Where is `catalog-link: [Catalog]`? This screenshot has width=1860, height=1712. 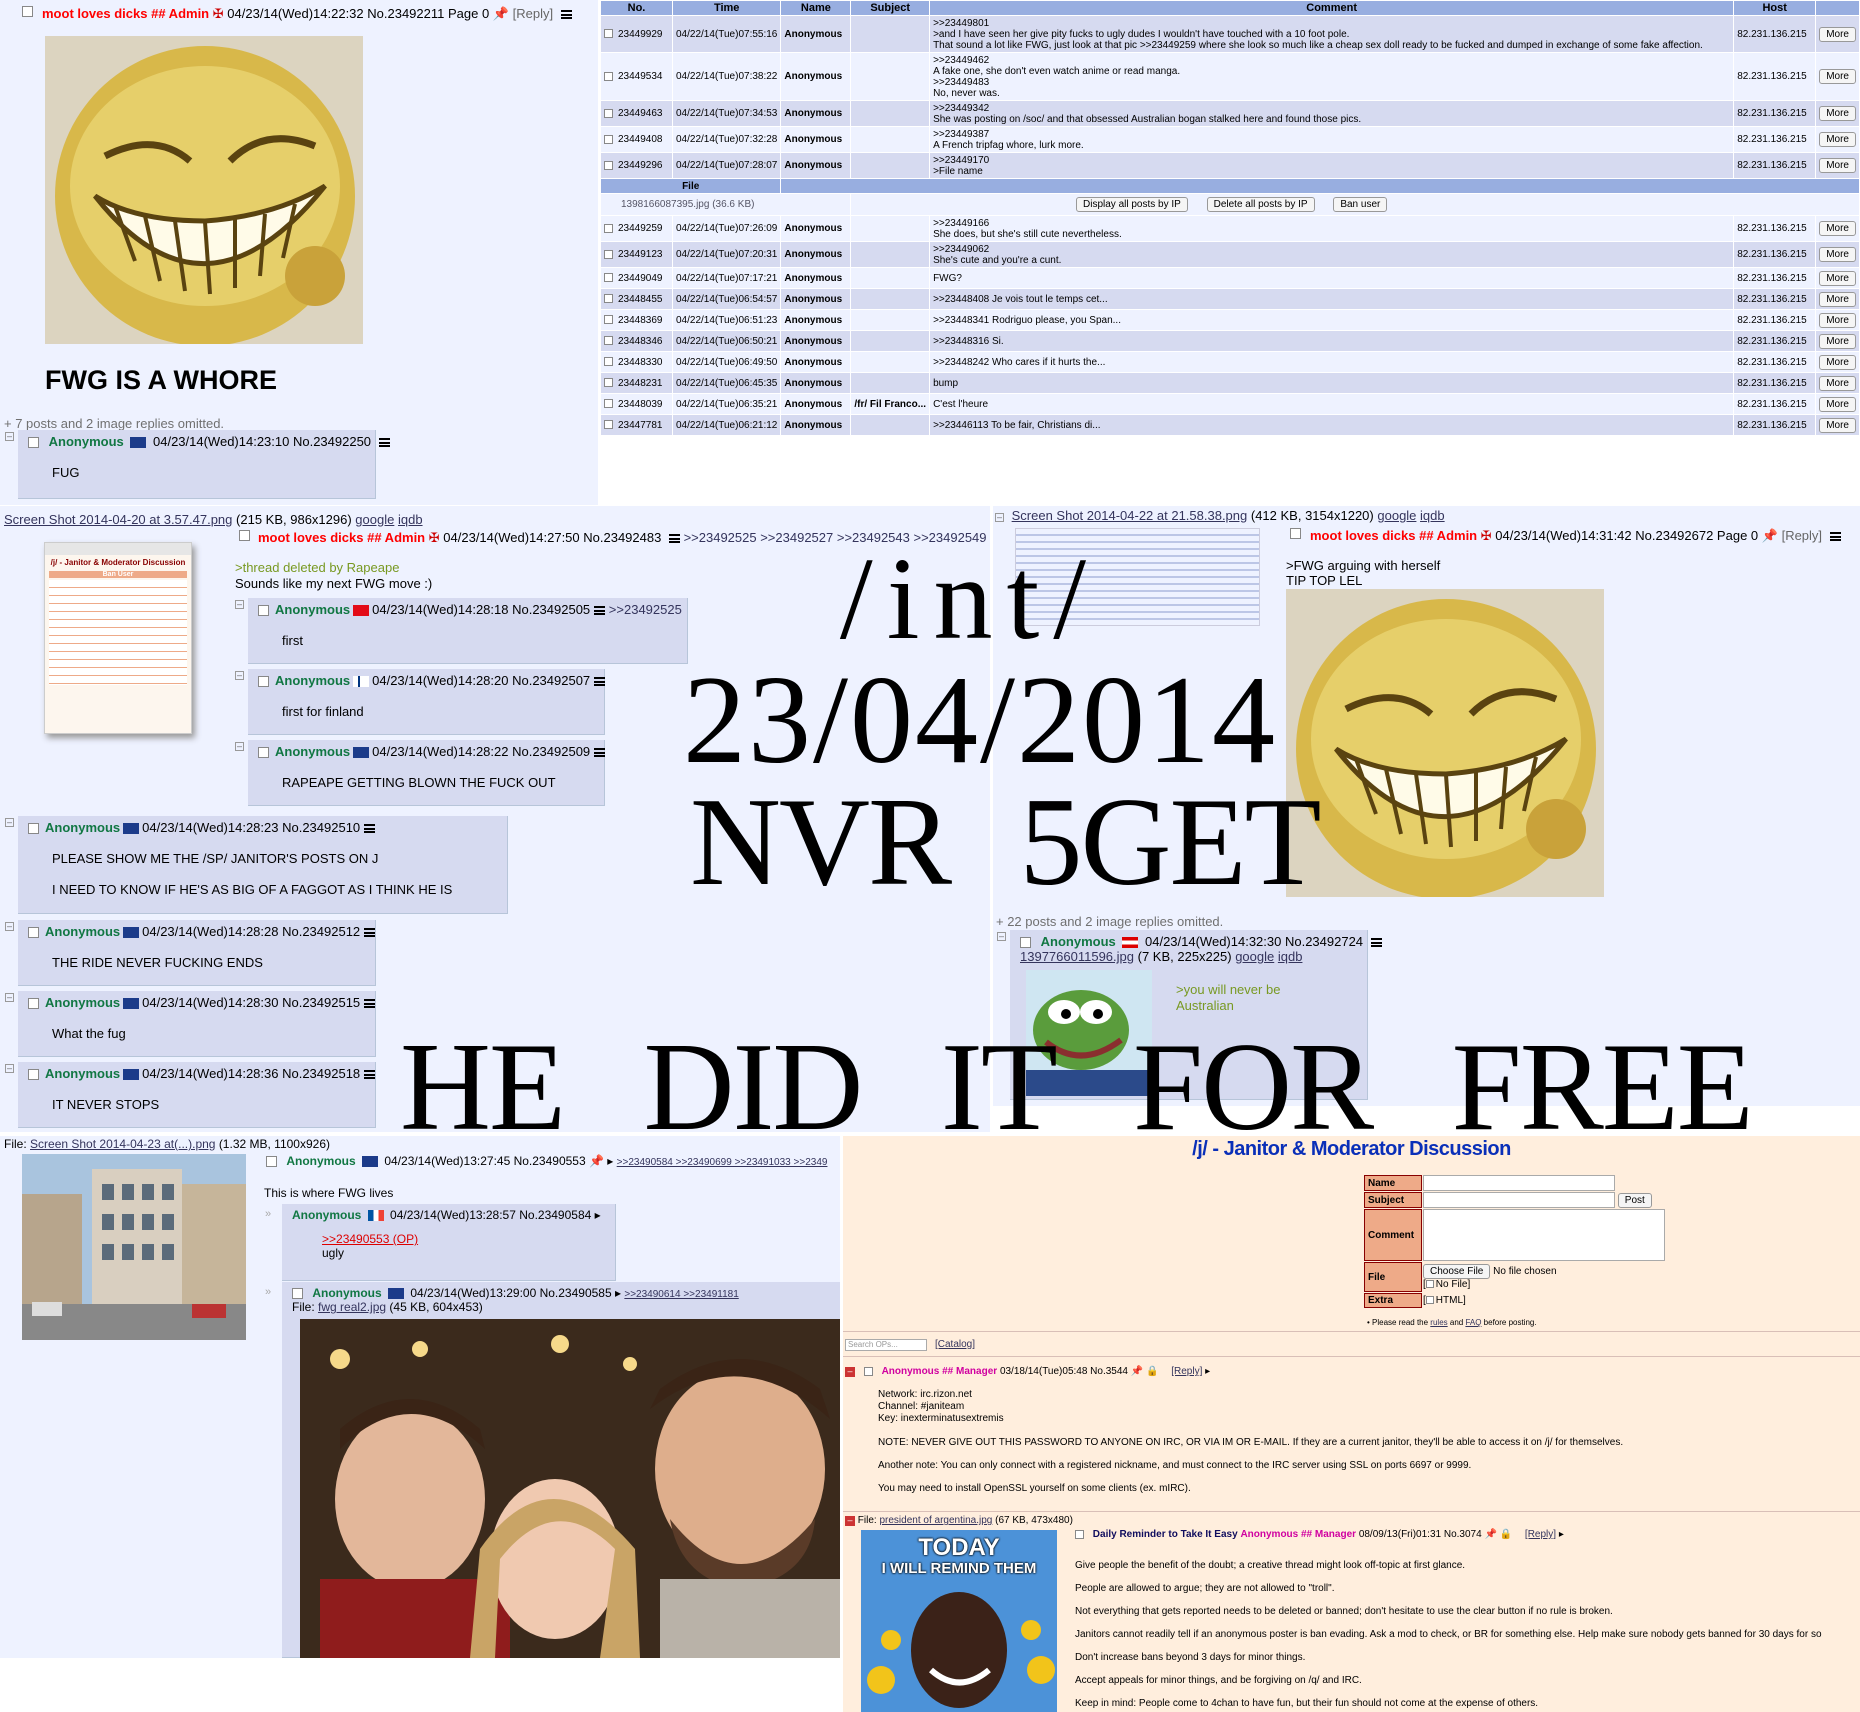
catalog-link: [Catalog] is located at coordinates (955, 1344).